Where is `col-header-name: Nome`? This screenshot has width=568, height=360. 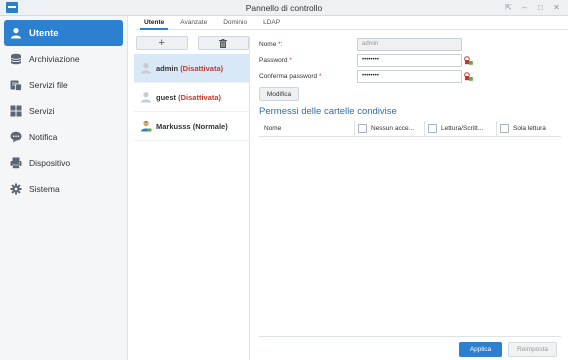
col-header-name: Nome is located at coordinates (306, 129).